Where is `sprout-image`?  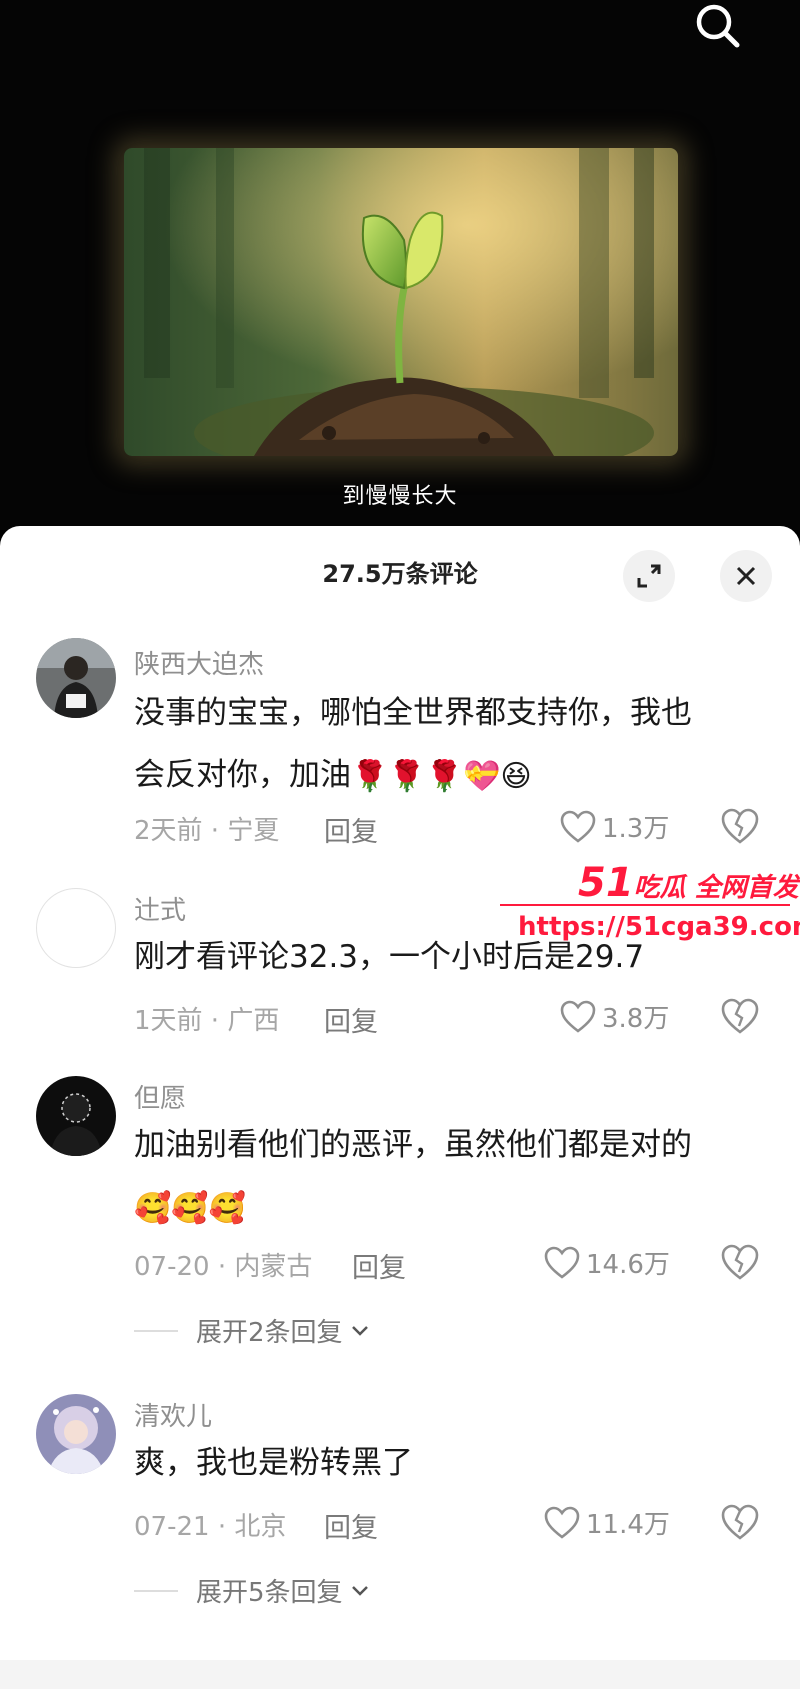 sprout-image is located at coordinates (401, 302).